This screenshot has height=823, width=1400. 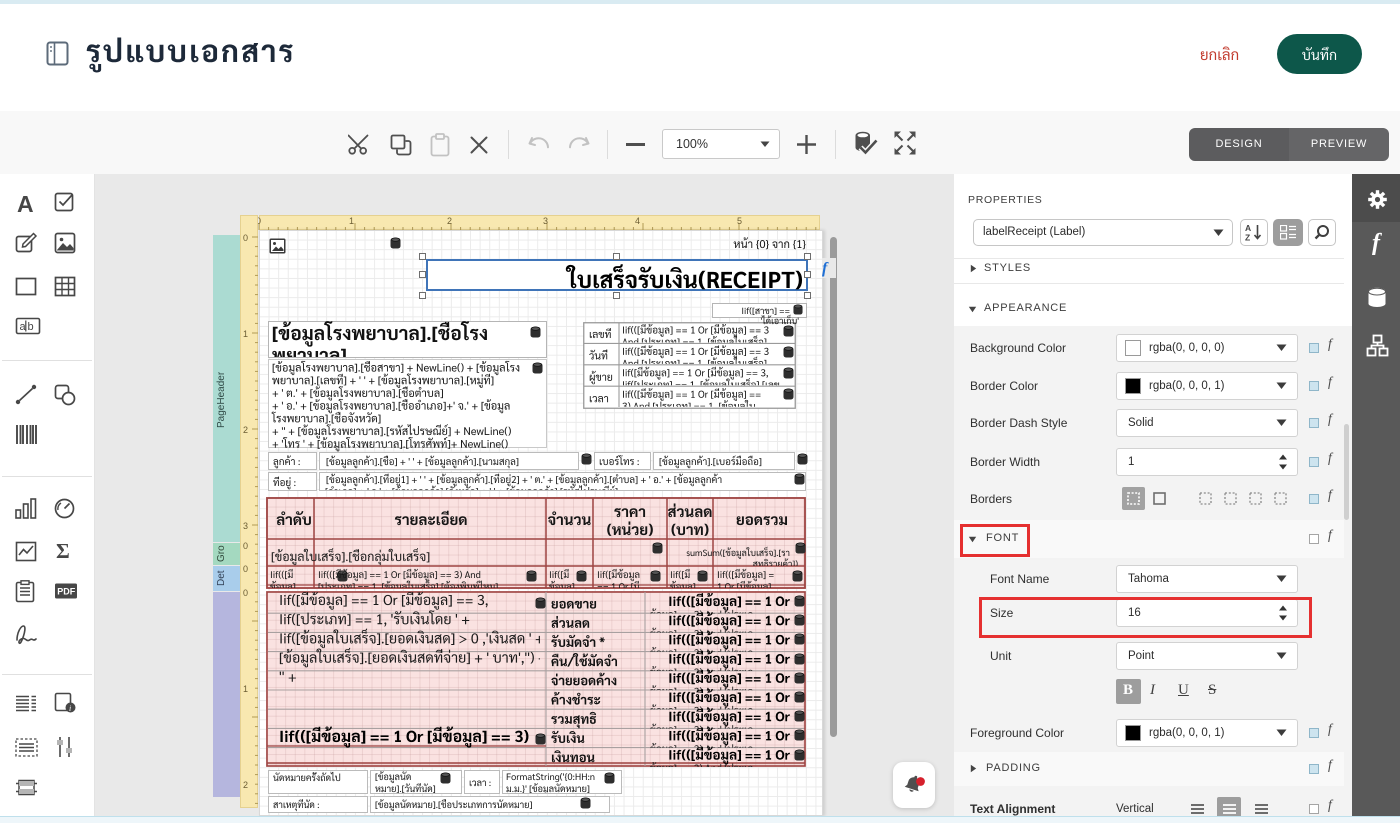 I want to click on svg-text: Z, so click(x=1247, y=238).